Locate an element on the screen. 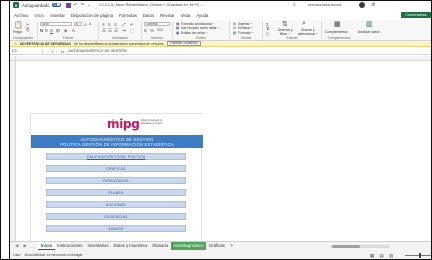 Image resolution: width=432 pixels, height=260 pixels. group-cells-label: Celdas is located at coordinates (246, 38).